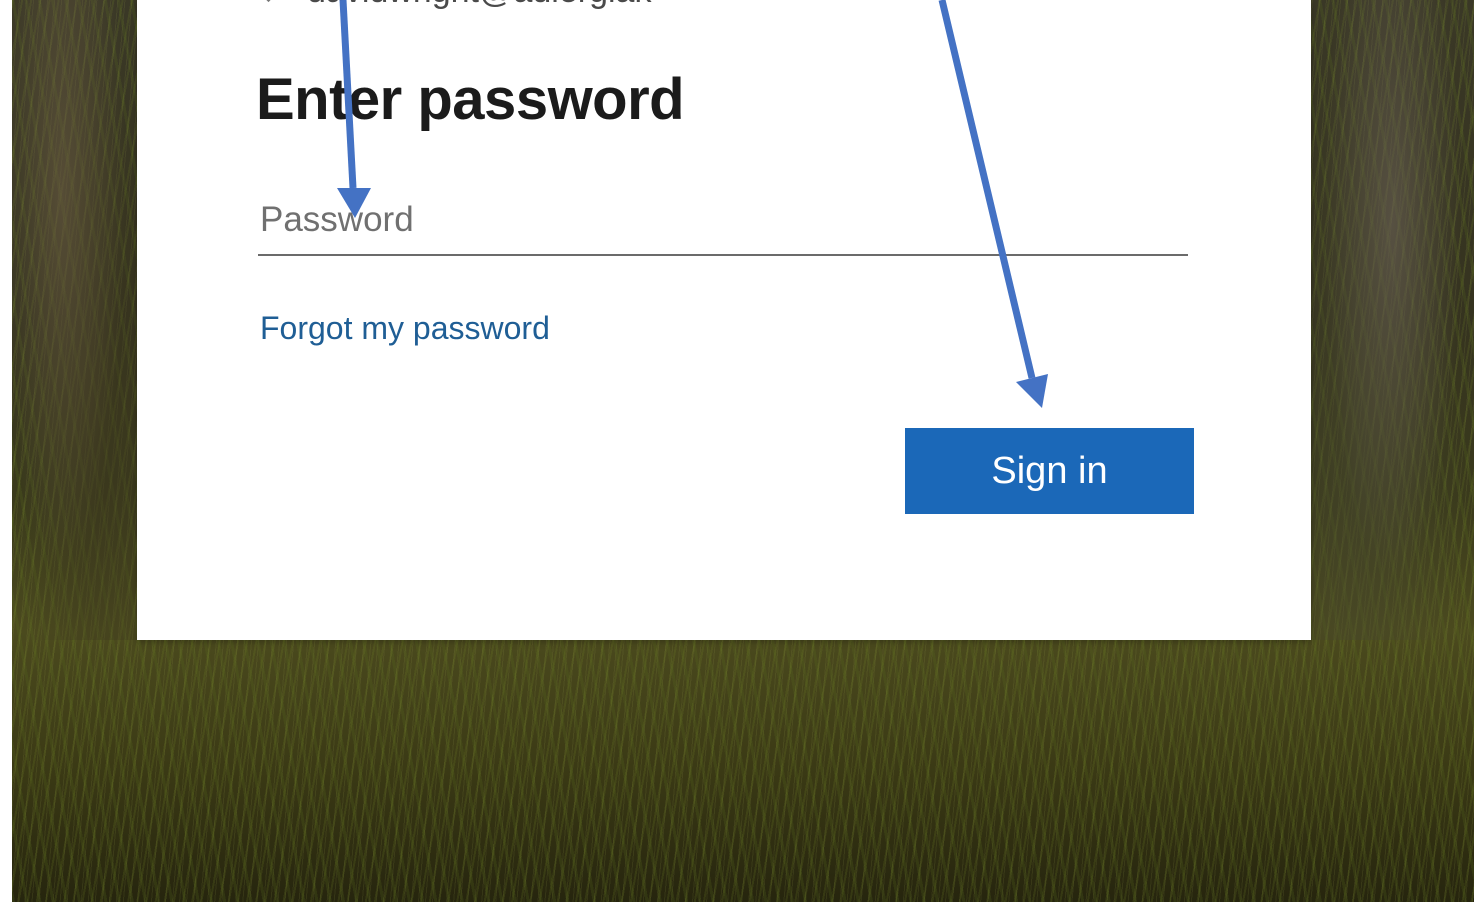  What do you see at coordinates (74, 320) in the screenshot?
I see `background-foliage-left` at bounding box center [74, 320].